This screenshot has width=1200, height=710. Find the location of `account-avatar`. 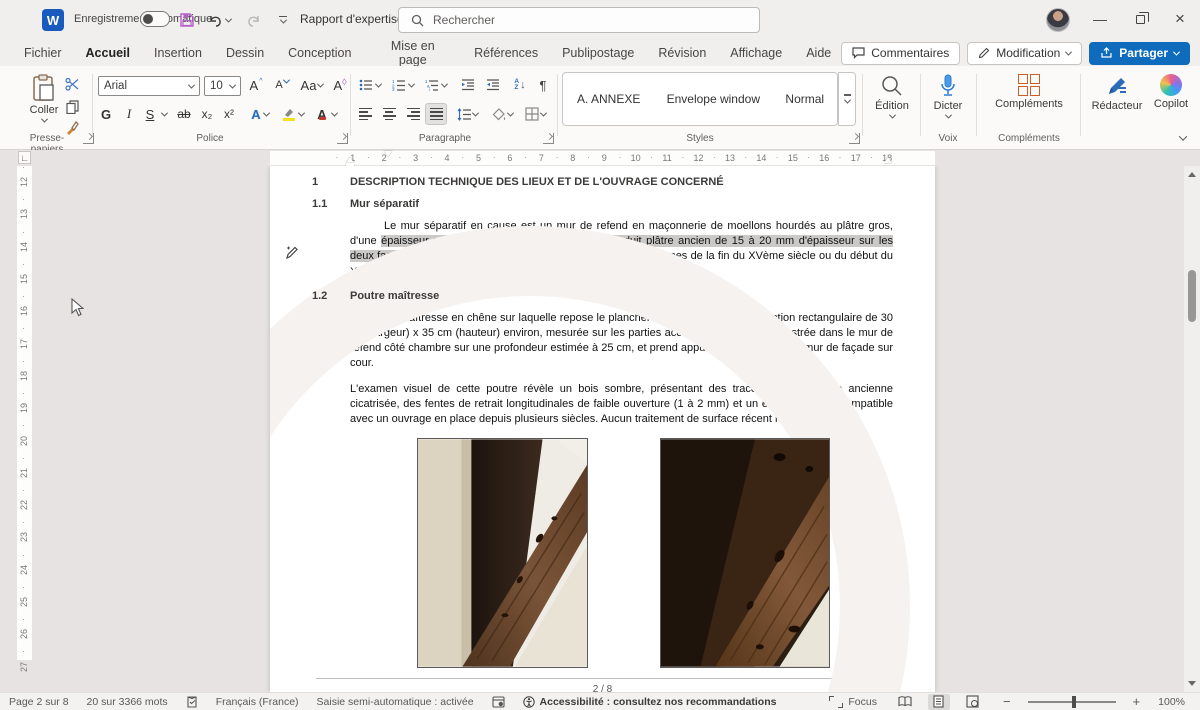

account-avatar is located at coordinates (1058, 20).